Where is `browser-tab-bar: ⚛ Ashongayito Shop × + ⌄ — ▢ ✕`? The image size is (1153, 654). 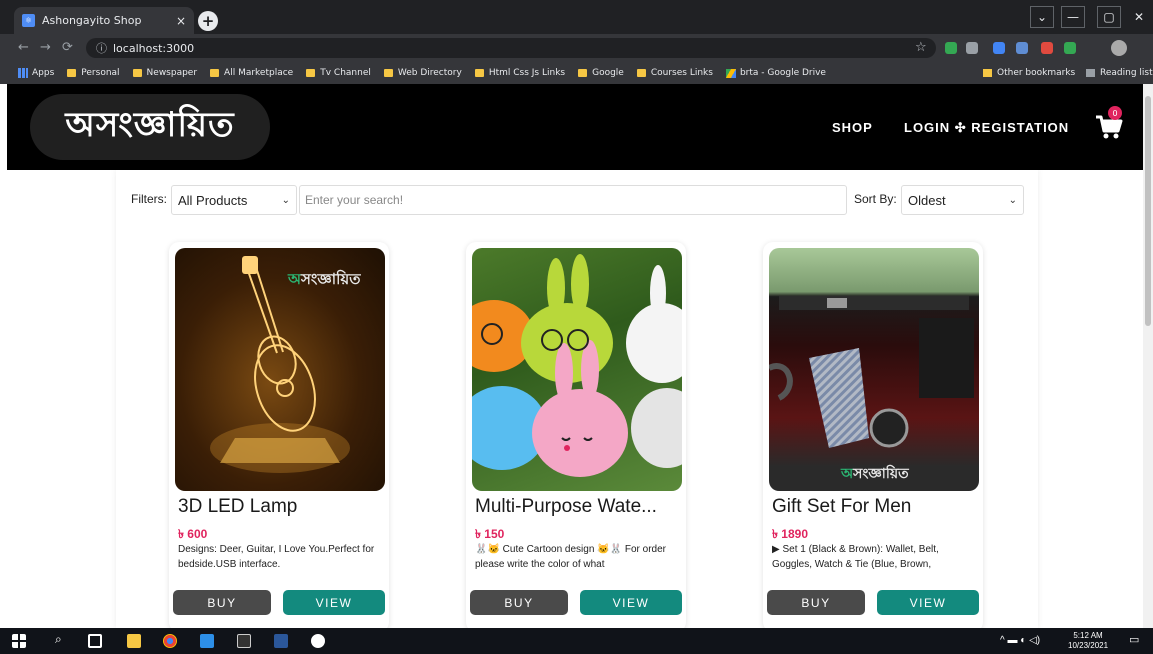 browser-tab-bar: ⚛ Ashongayito Shop × + ⌄ — ▢ ✕ is located at coordinates (576, 17).